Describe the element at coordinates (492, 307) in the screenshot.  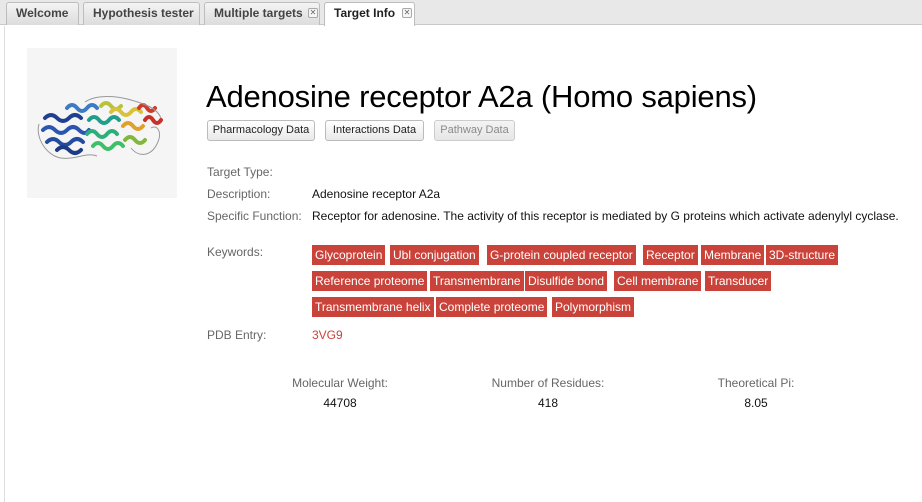
I see `keyword-tag: Complete proteome` at that location.